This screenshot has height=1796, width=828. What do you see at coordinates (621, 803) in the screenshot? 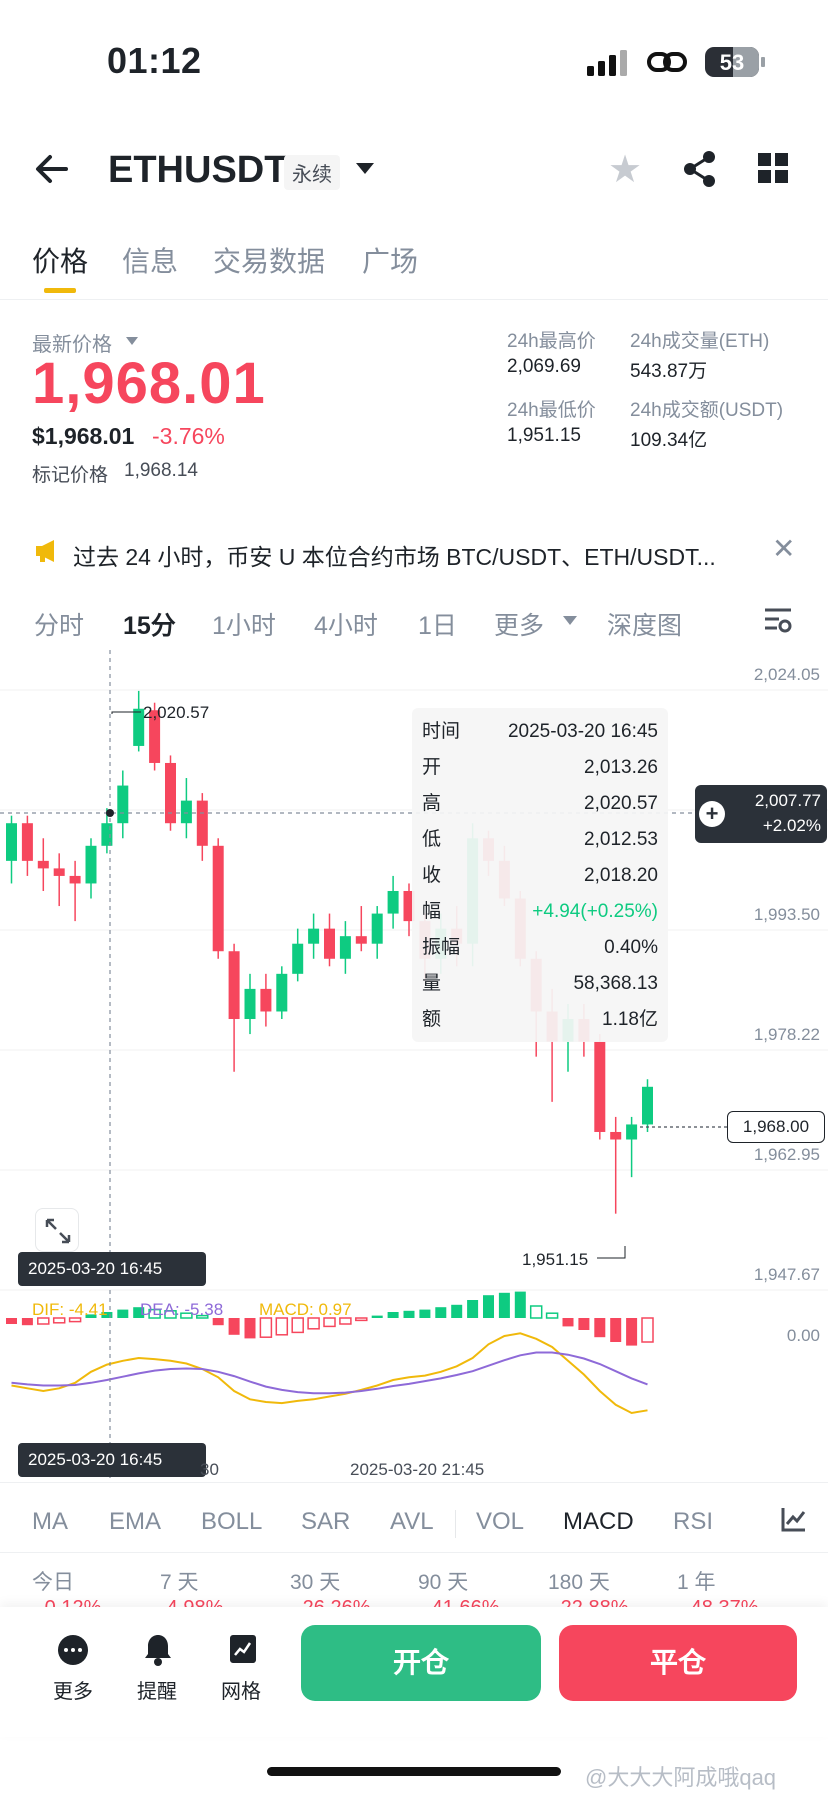
I see `tooltip-high: 2,020.57` at bounding box center [621, 803].